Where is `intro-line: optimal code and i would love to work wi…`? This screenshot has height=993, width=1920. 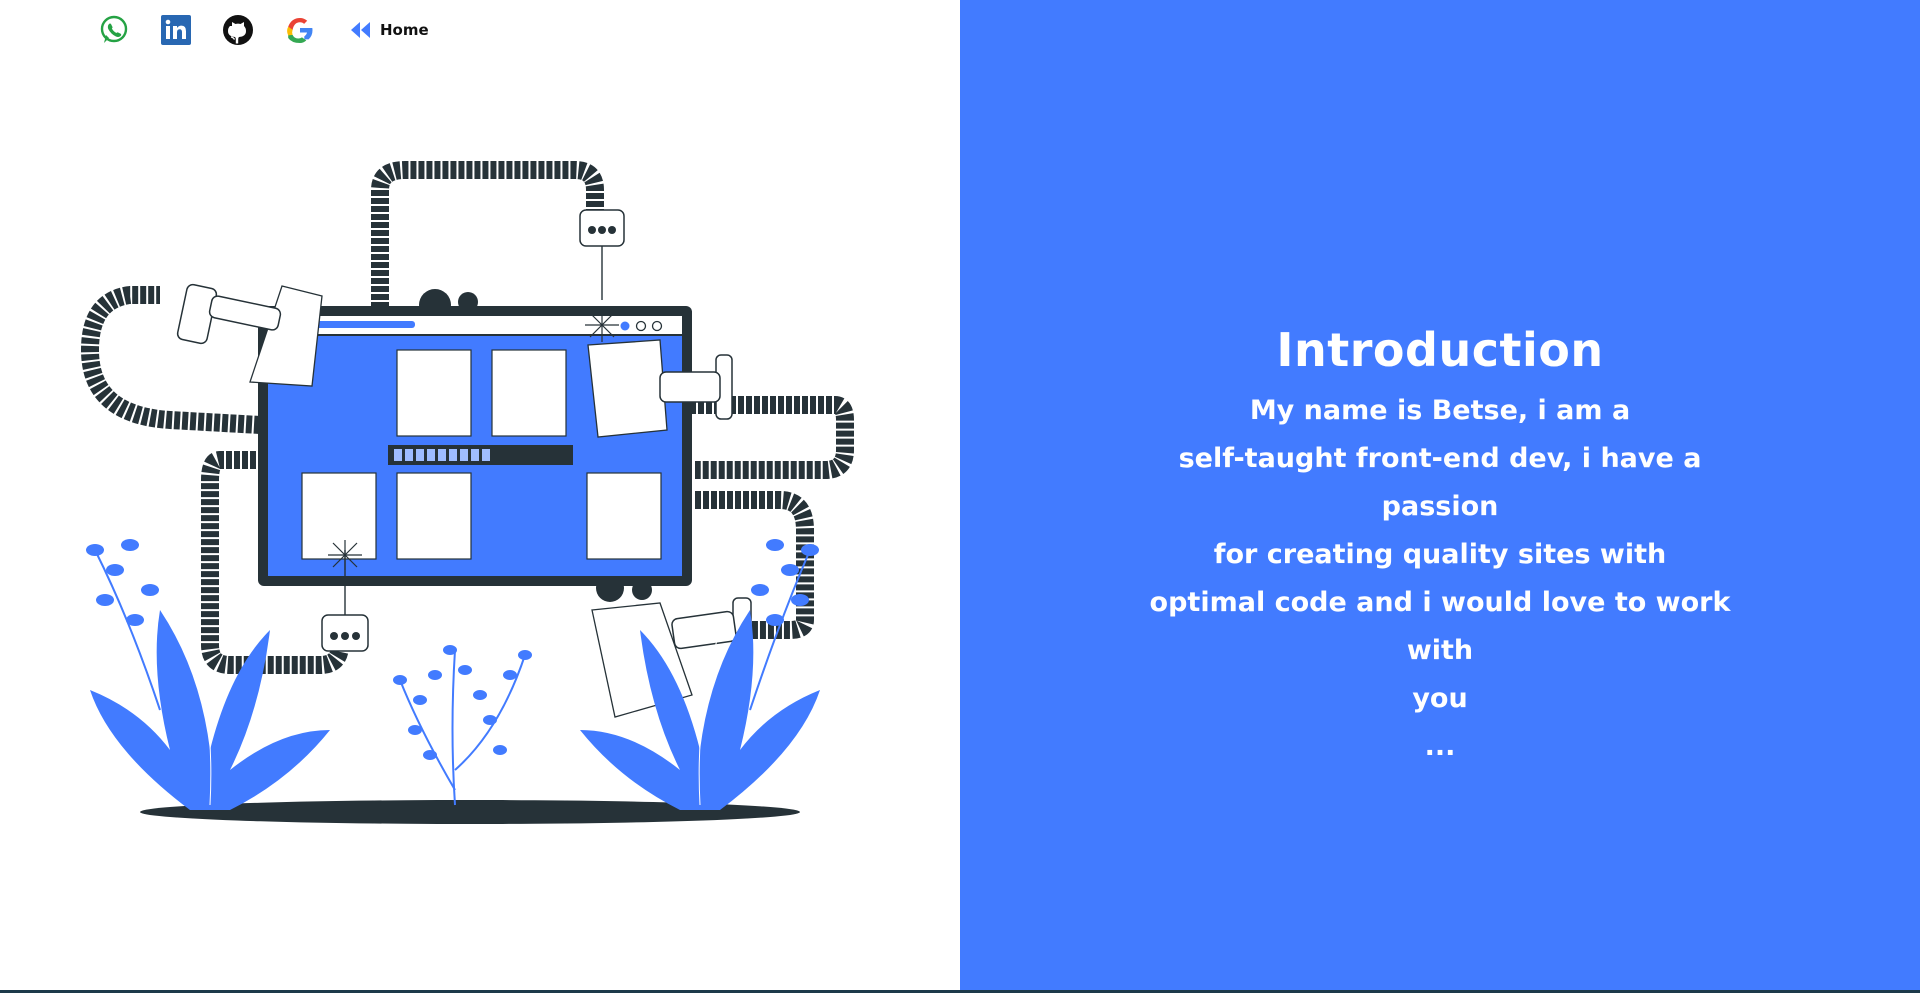
intro-line: optimal code and i would love to work wi… is located at coordinates (1440, 626).